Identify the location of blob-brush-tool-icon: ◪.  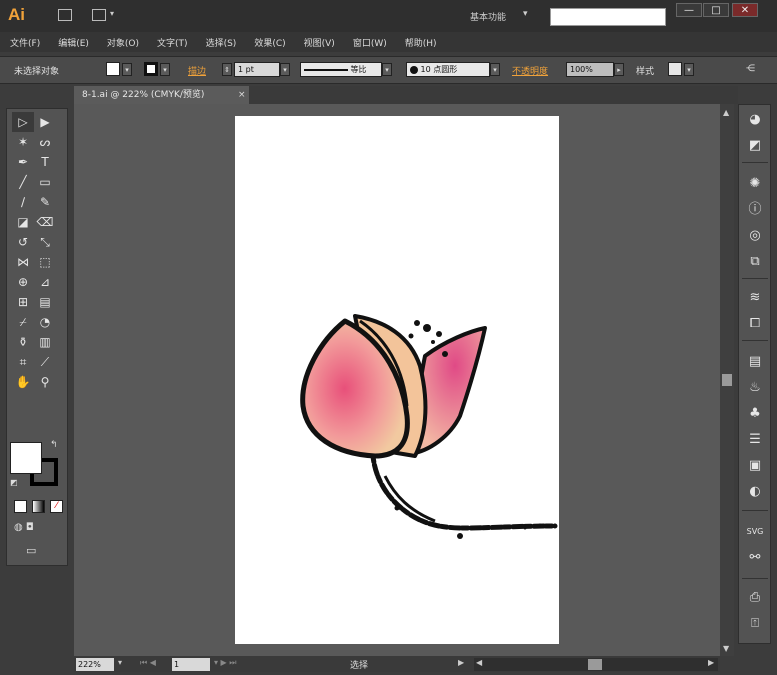
(23, 222).